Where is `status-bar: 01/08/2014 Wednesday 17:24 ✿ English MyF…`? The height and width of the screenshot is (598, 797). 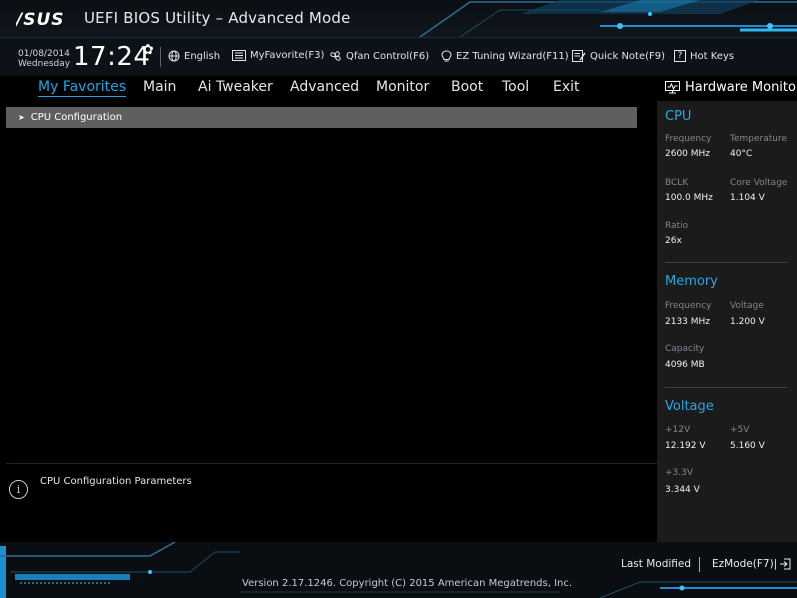
status-bar: 01/08/2014 Wednesday 17:24 ✿ English MyF… is located at coordinates (398, 57).